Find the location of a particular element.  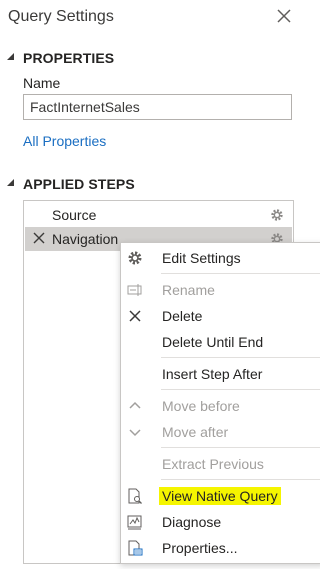

step-source: Source is located at coordinates (158, 215).